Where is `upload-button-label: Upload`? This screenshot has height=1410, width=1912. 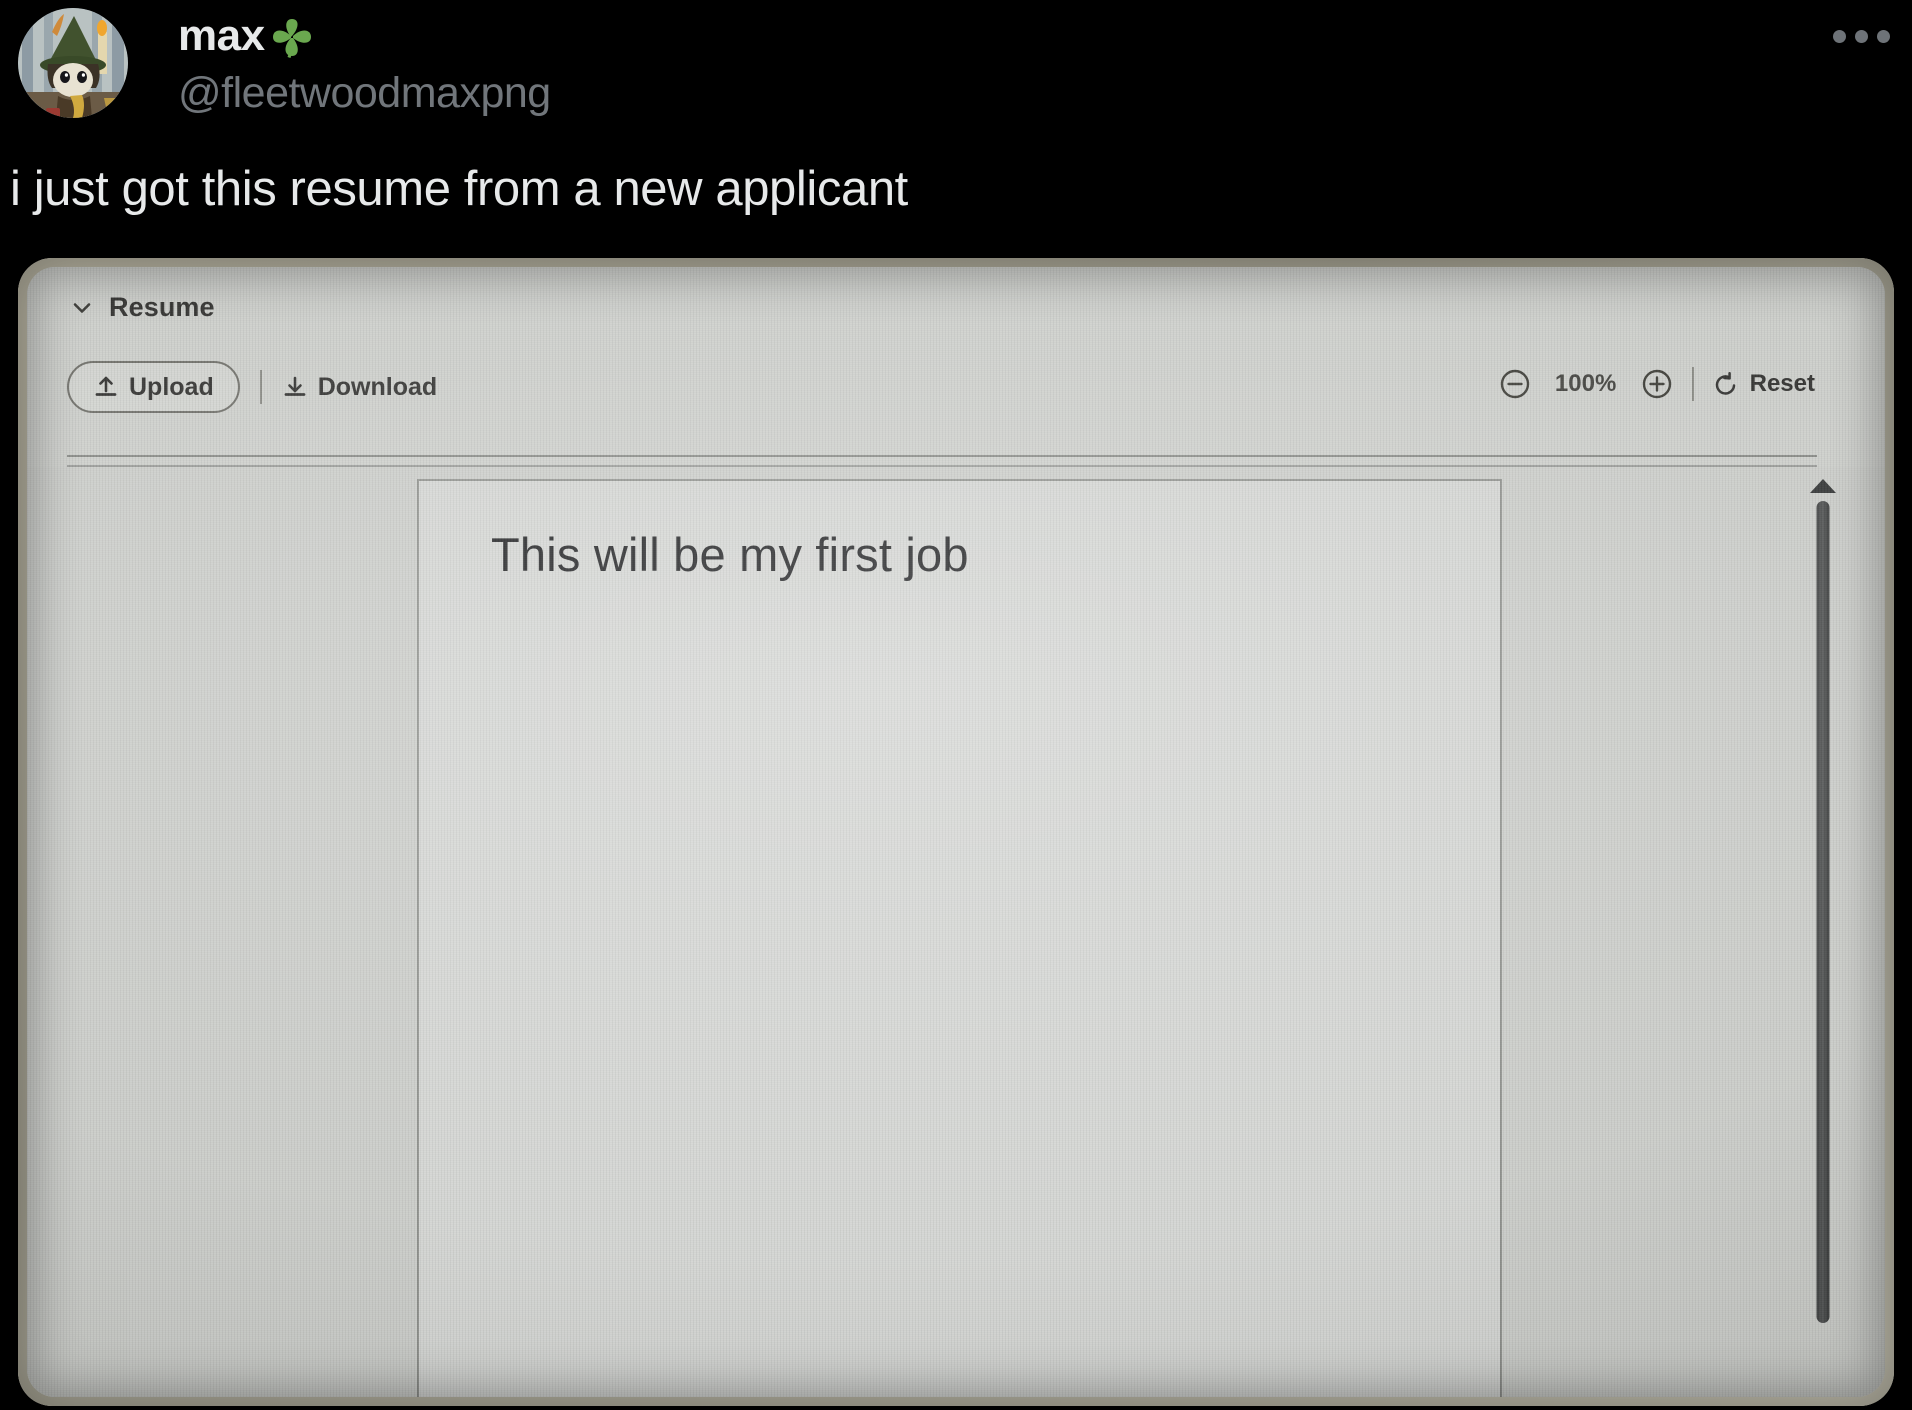 upload-button-label: Upload is located at coordinates (171, 386).